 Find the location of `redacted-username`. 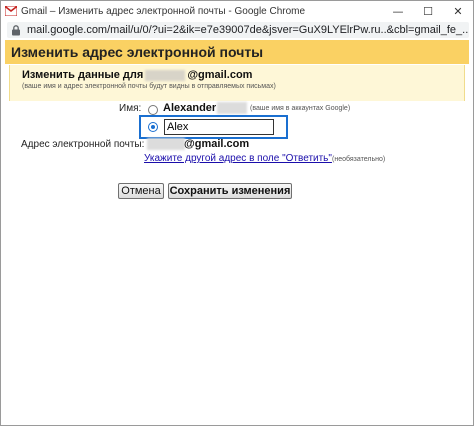

redacted-username is located at coordinates (165, 75).